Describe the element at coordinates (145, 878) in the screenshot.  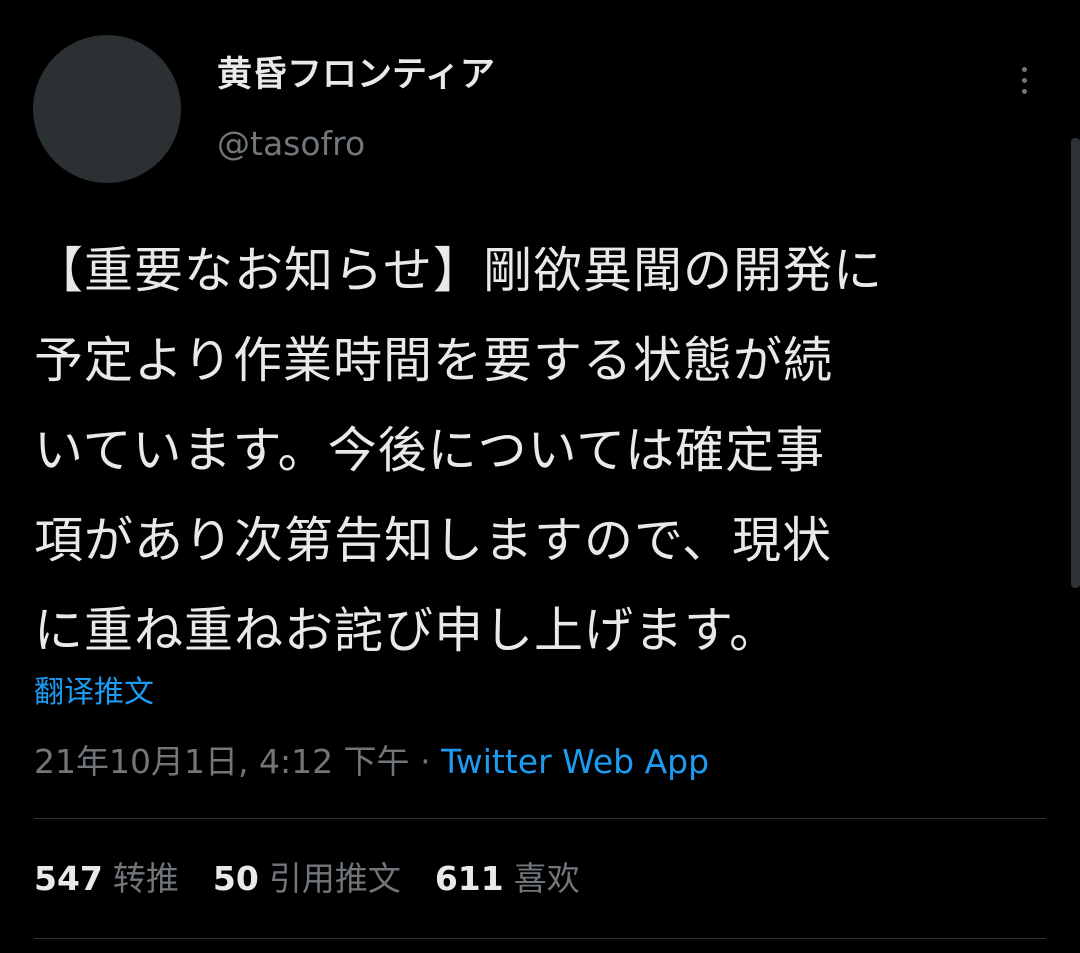
I see `retweets-label: 转推` at that location.